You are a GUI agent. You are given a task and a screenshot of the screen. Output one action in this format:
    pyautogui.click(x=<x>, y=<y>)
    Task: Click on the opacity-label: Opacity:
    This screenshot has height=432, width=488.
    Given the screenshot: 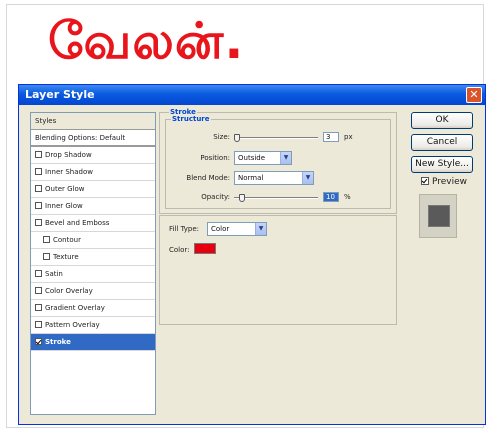 What is the action you would take?
    pyautogui.click(x=215, y=197)
    